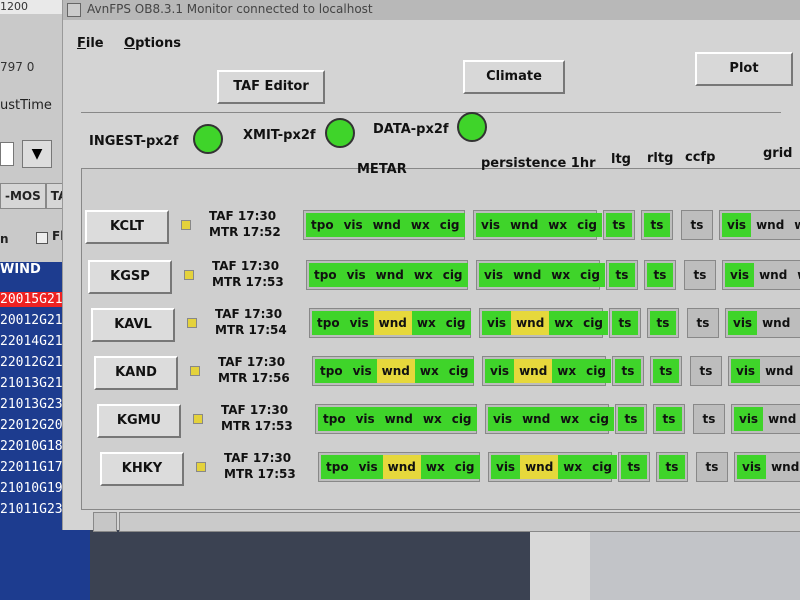  What do you see at coordinates (42, 238) in the screenshot?
I see `background-checkbox` at bounding box center [42, 238].